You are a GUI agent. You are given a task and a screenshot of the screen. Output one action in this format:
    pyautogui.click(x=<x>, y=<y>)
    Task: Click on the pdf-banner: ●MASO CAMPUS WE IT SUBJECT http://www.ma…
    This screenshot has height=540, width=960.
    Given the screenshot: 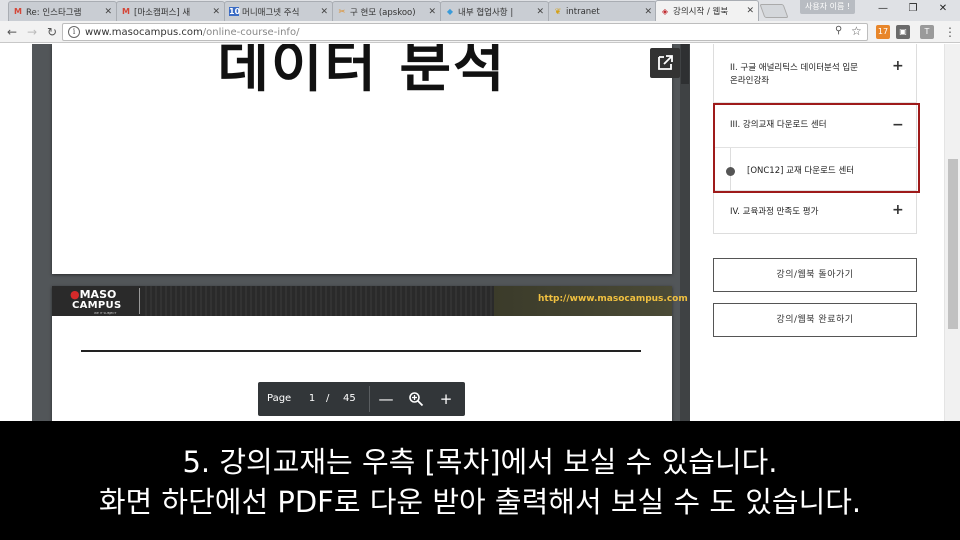 What is the action you would take?
    pyautogui.click(x=370, y=301)
    